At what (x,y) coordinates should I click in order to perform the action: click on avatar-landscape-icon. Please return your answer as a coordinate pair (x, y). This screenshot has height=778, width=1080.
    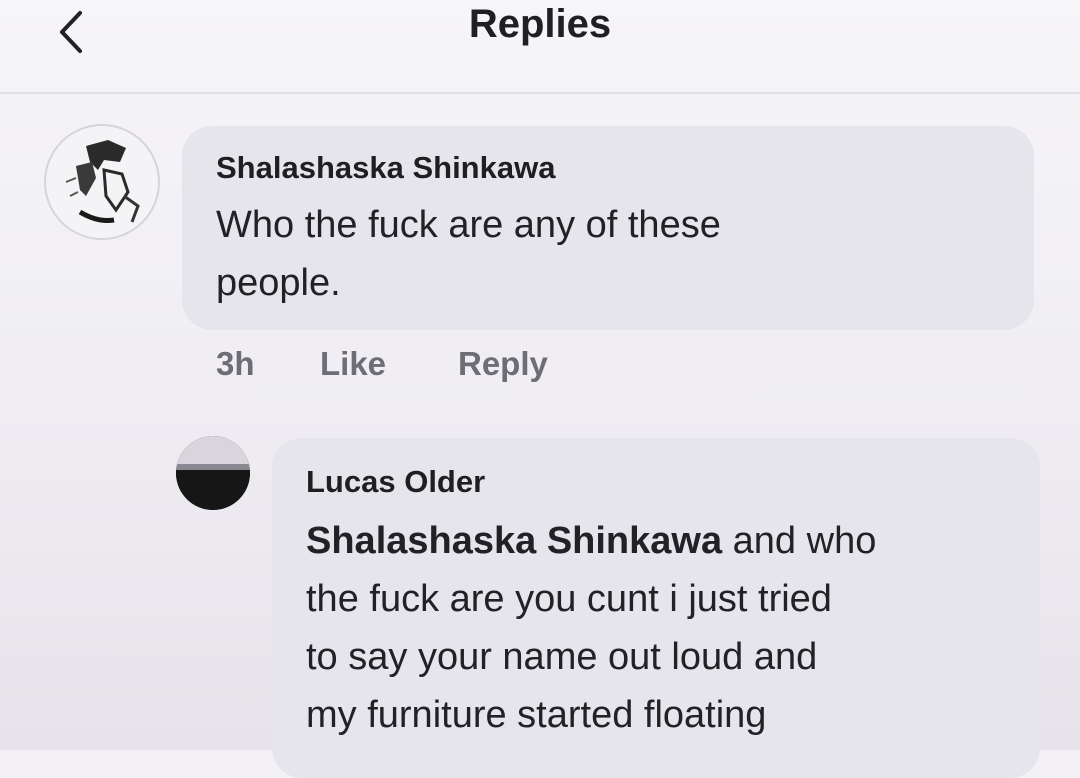
    Looking at the image, I should click on (213, 473).